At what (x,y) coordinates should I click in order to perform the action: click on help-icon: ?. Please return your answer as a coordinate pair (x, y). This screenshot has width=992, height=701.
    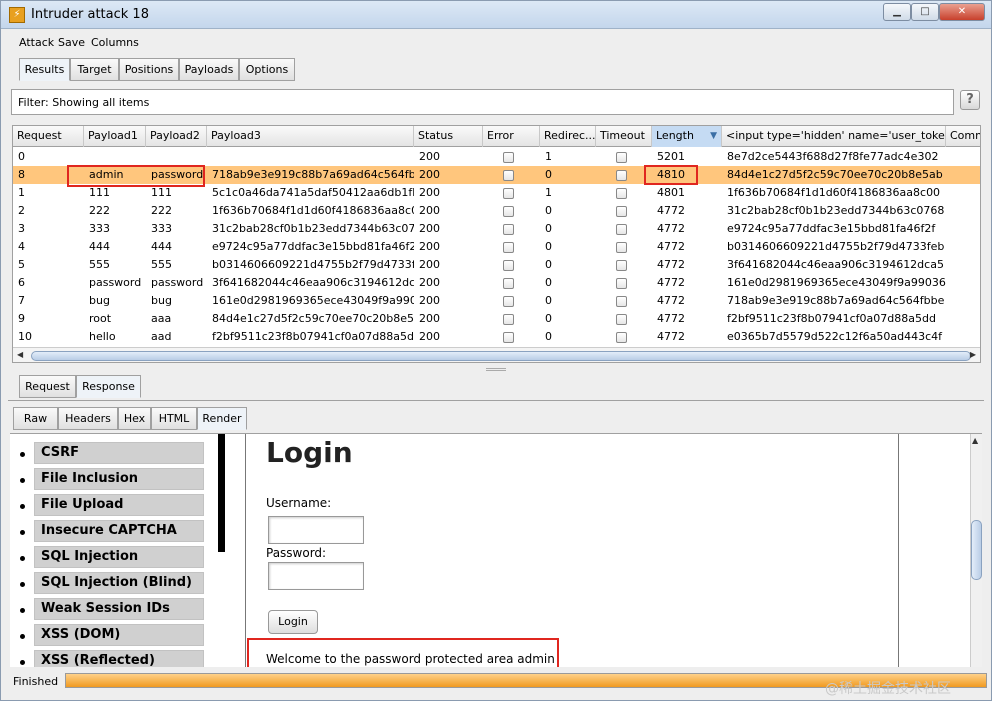
    Looking at the image, I should click on (970, 100).